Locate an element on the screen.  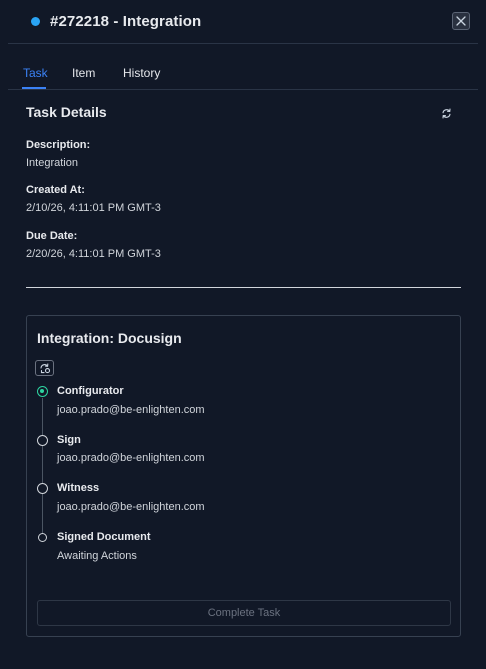
panel-header: #272218 - Integration is located at coordinates (243, 22).